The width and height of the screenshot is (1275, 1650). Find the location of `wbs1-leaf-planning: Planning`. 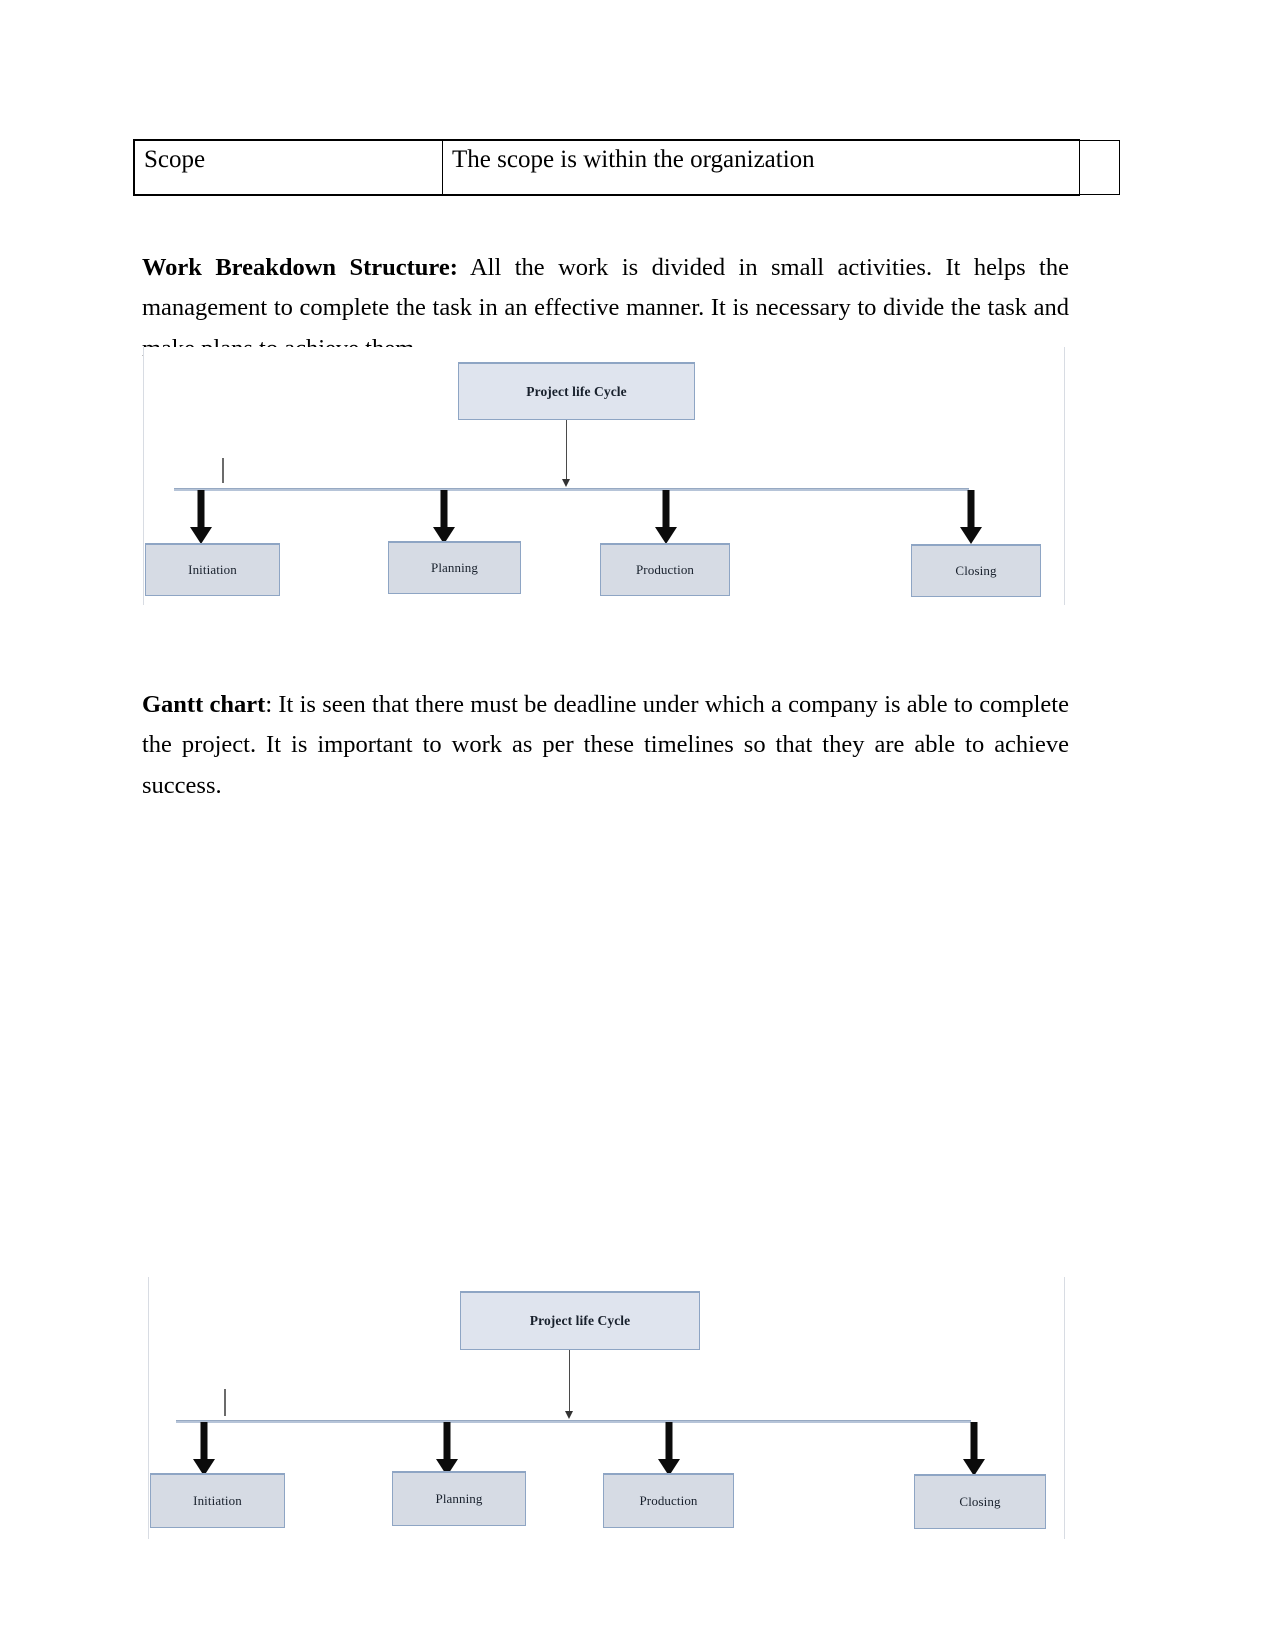

wbs1-leaf-planning: Planning is located at coordinates (454, 567).